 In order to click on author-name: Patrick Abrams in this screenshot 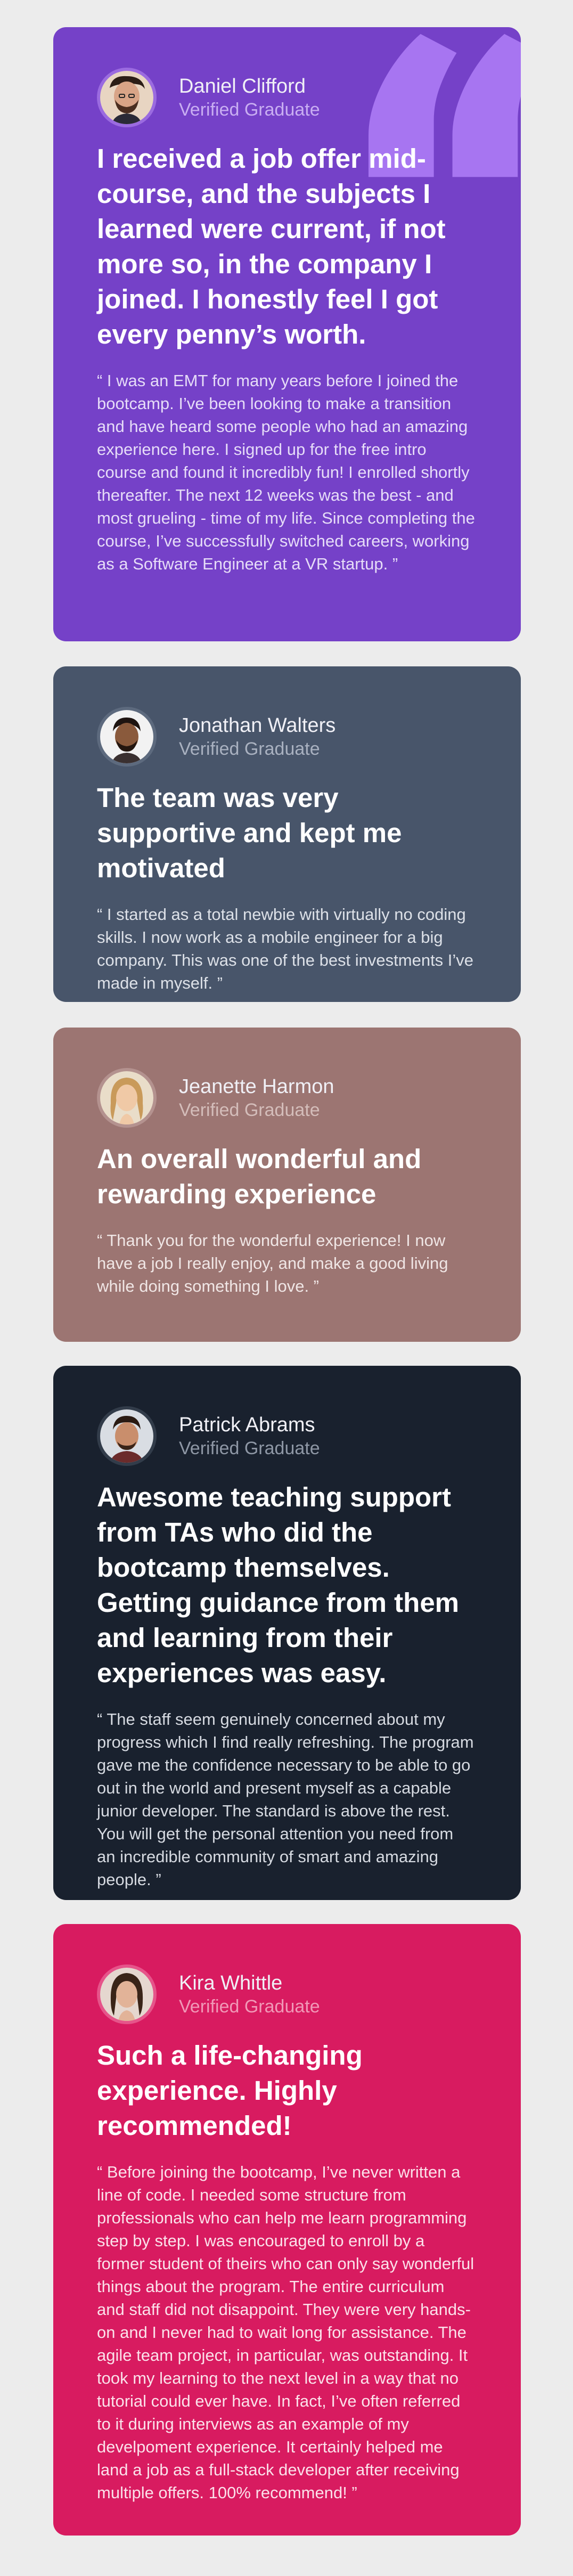, I will do `click(247, 1425)`.